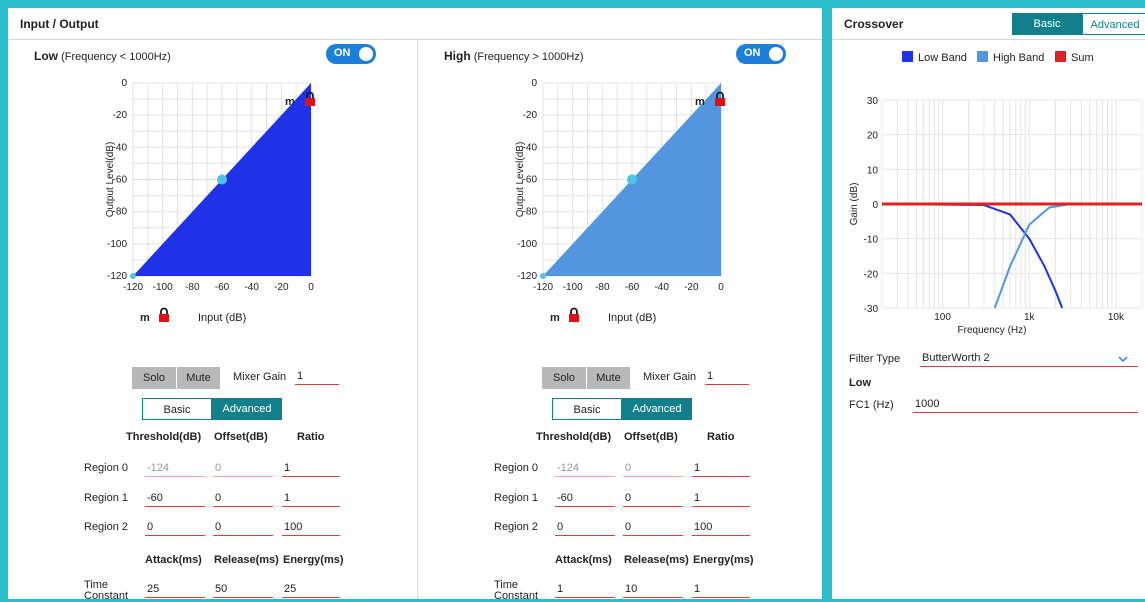 Image resolution: width=1145 pixels, height=602 pixels. I want to click on attack-input: 1, so click(585, 589).